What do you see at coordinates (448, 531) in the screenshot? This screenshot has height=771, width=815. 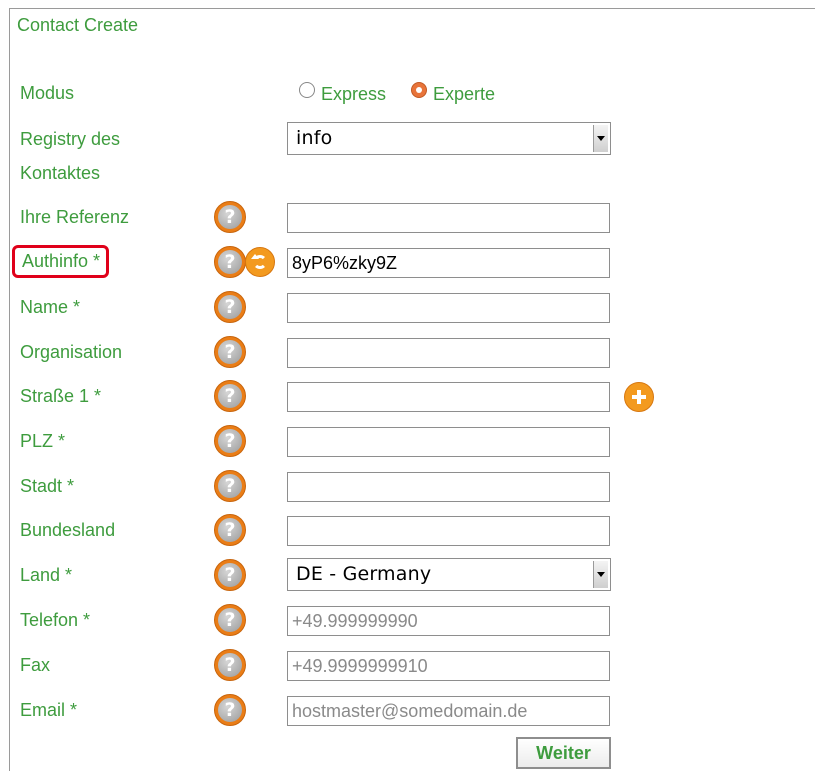 I see `bundesland-input` at bounding box center [448, 531].